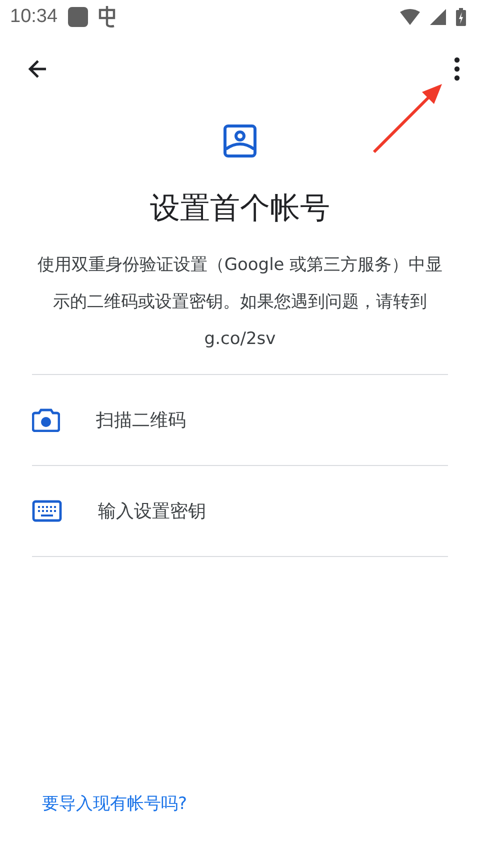 This screenshot has height=855, width=480. What do you see at coordinates (47, 511) in the screenshot?
I see `keyboard-icon` at bounding box center [47, 511].